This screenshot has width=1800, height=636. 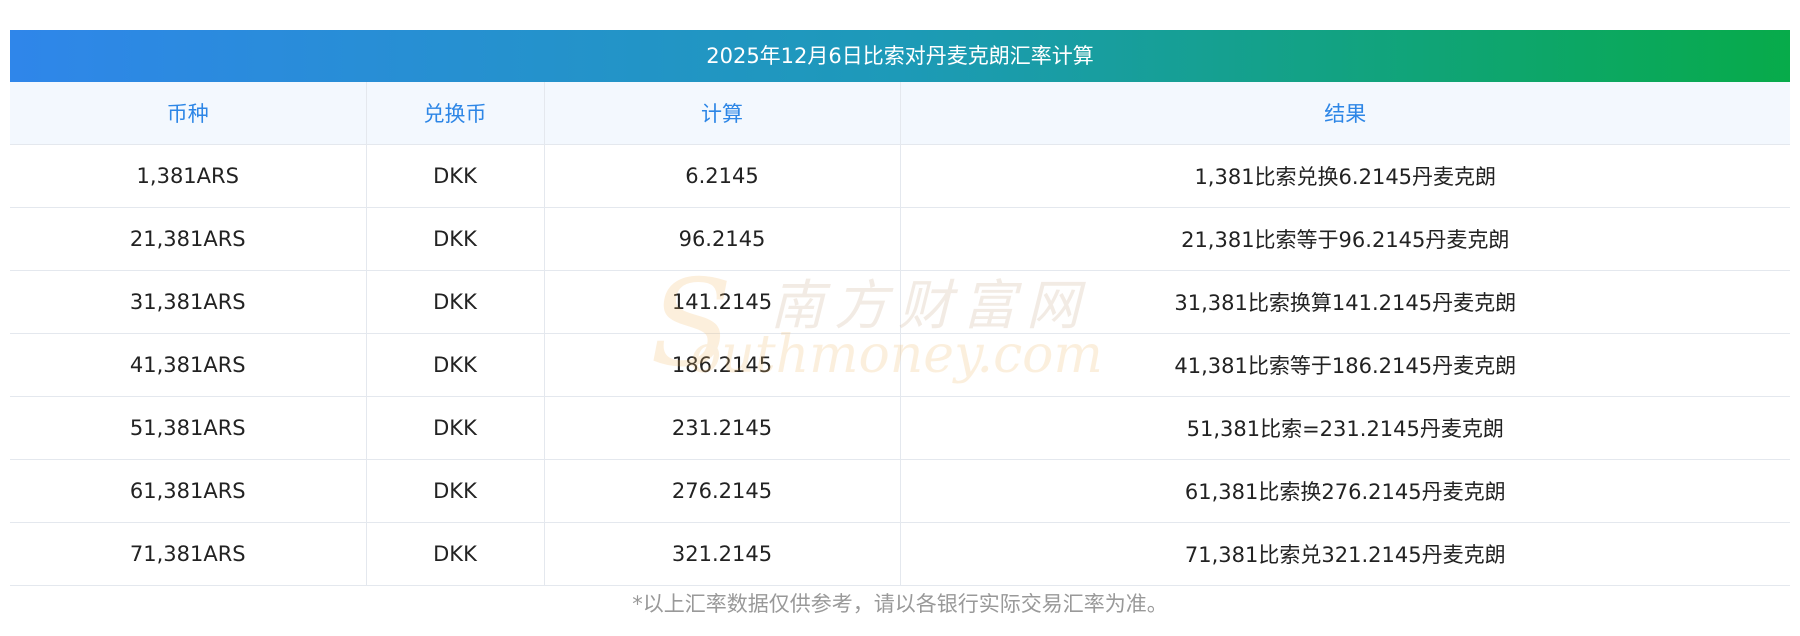 I want to click on cell-currency: 21,381ARS, so click(x=188, y=239).